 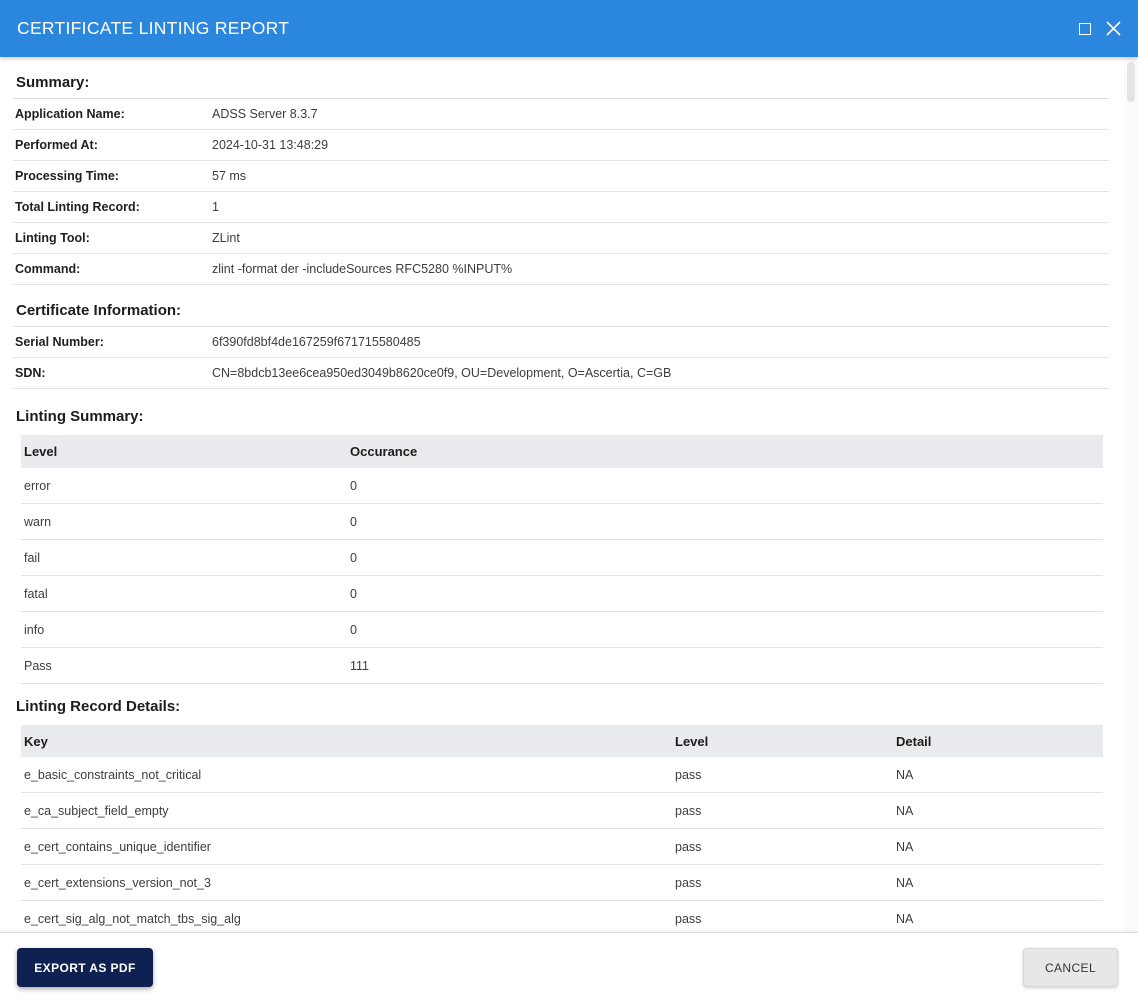 I want to click on table-row: fatal 0, so click(x=562, y=594).